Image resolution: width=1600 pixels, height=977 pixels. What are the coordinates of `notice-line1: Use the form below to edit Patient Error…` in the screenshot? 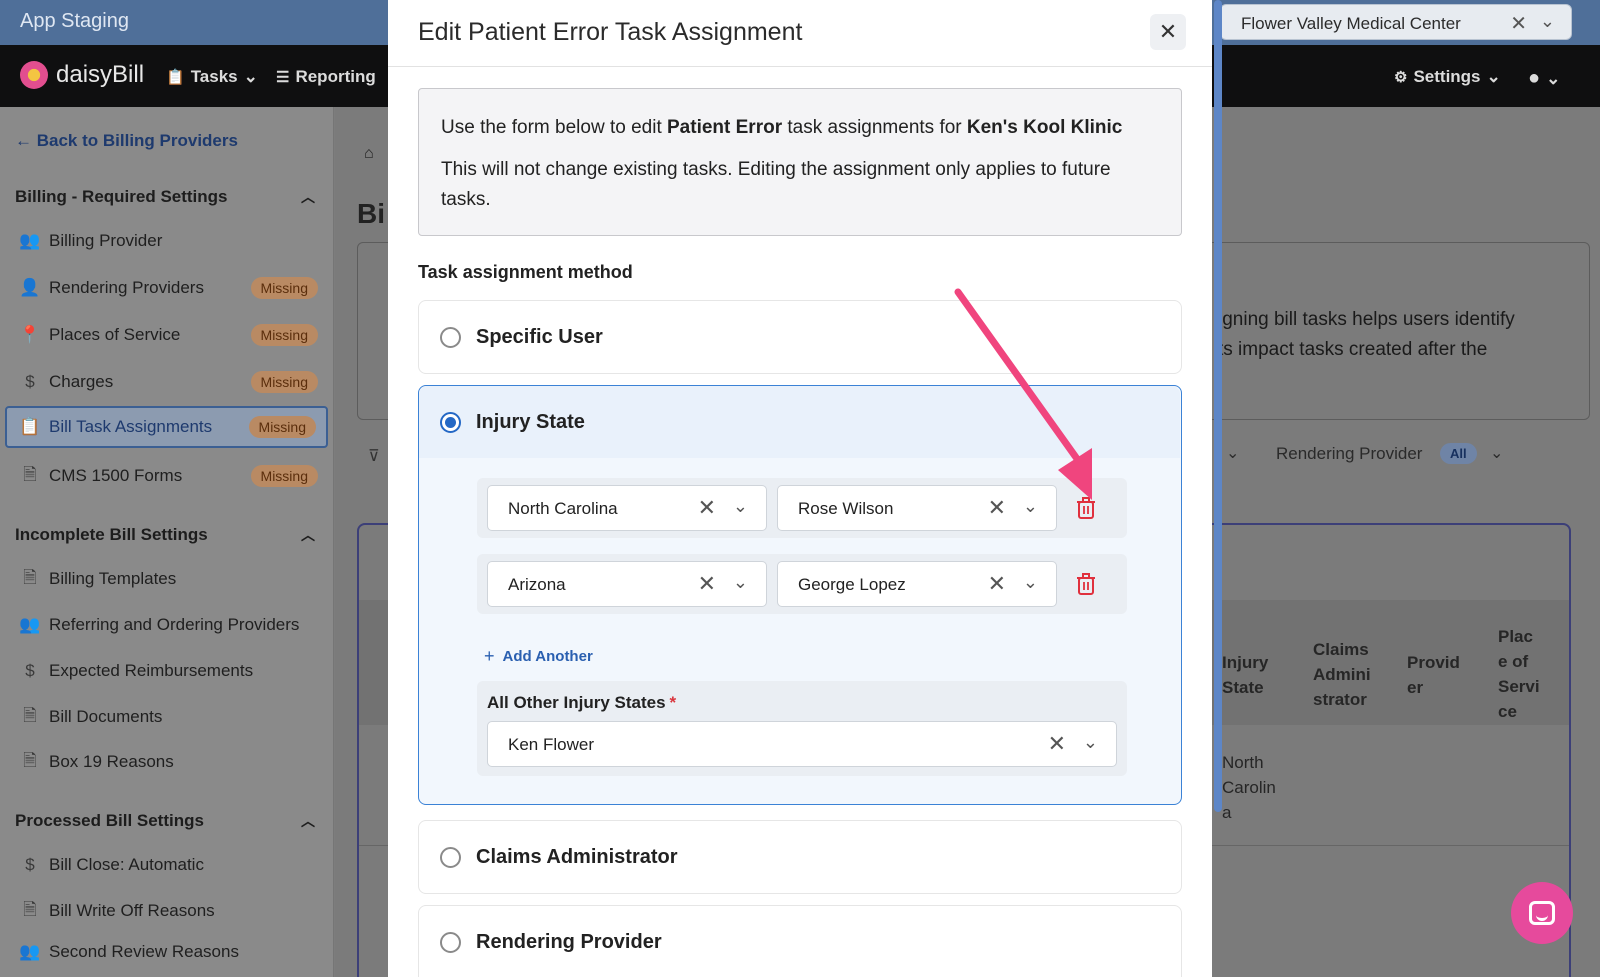 It's located at (800, 128).